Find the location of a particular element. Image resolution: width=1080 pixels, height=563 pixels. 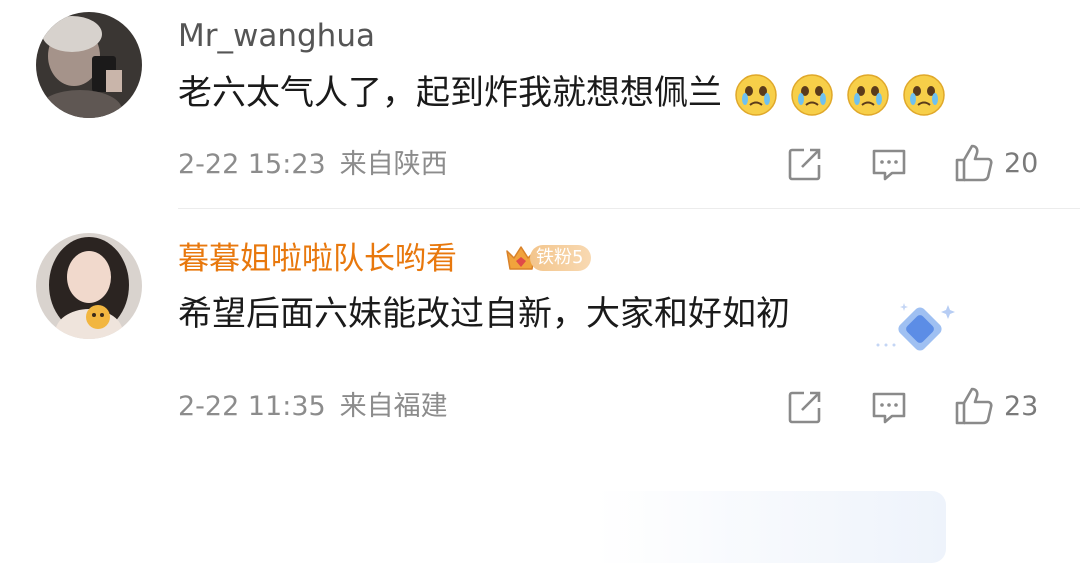

username: Mr_wanghua is located at coordinates (276, 36).